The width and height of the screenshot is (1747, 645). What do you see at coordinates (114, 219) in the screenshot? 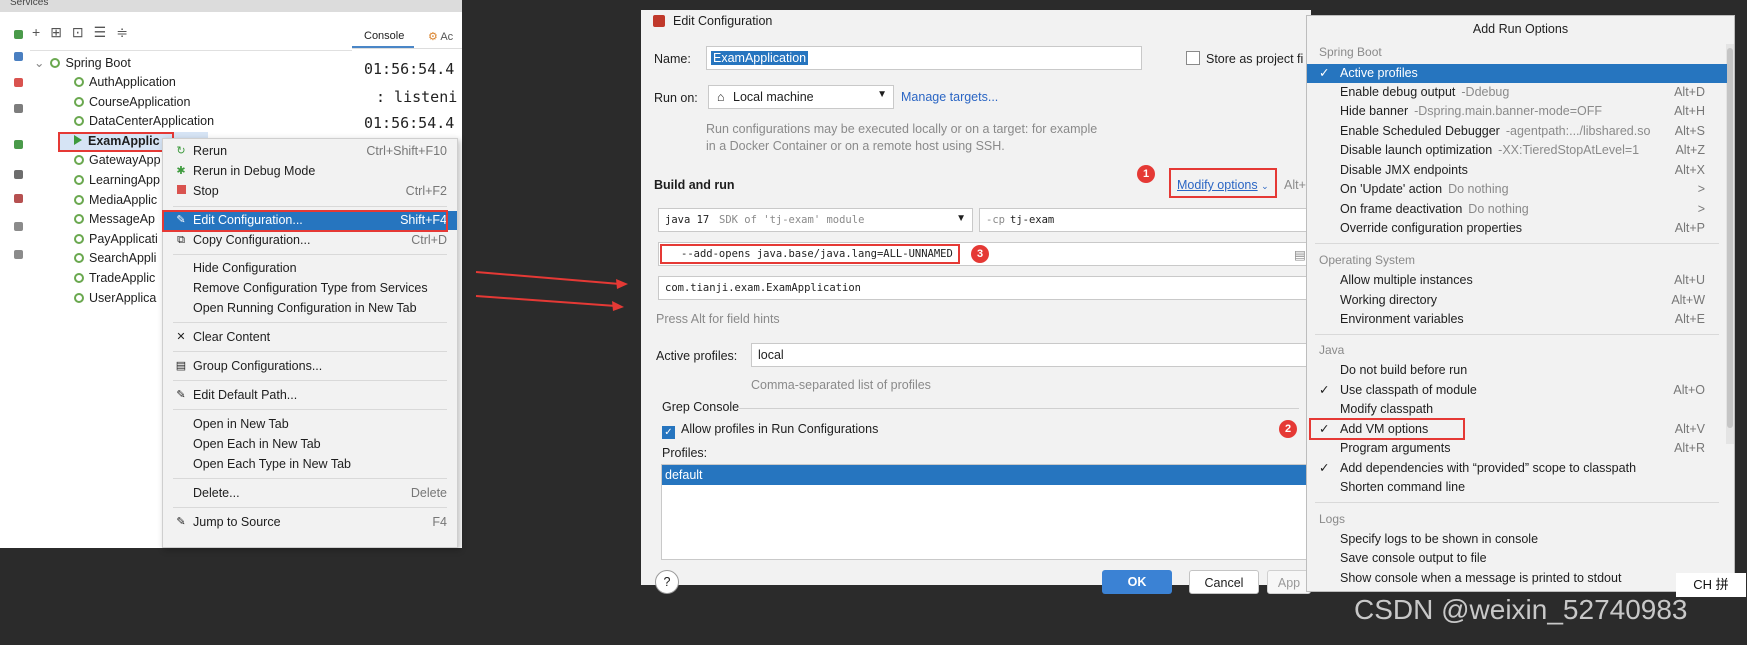
I see `tree-node-app: MessageAp` at bounding box center [114, 219].